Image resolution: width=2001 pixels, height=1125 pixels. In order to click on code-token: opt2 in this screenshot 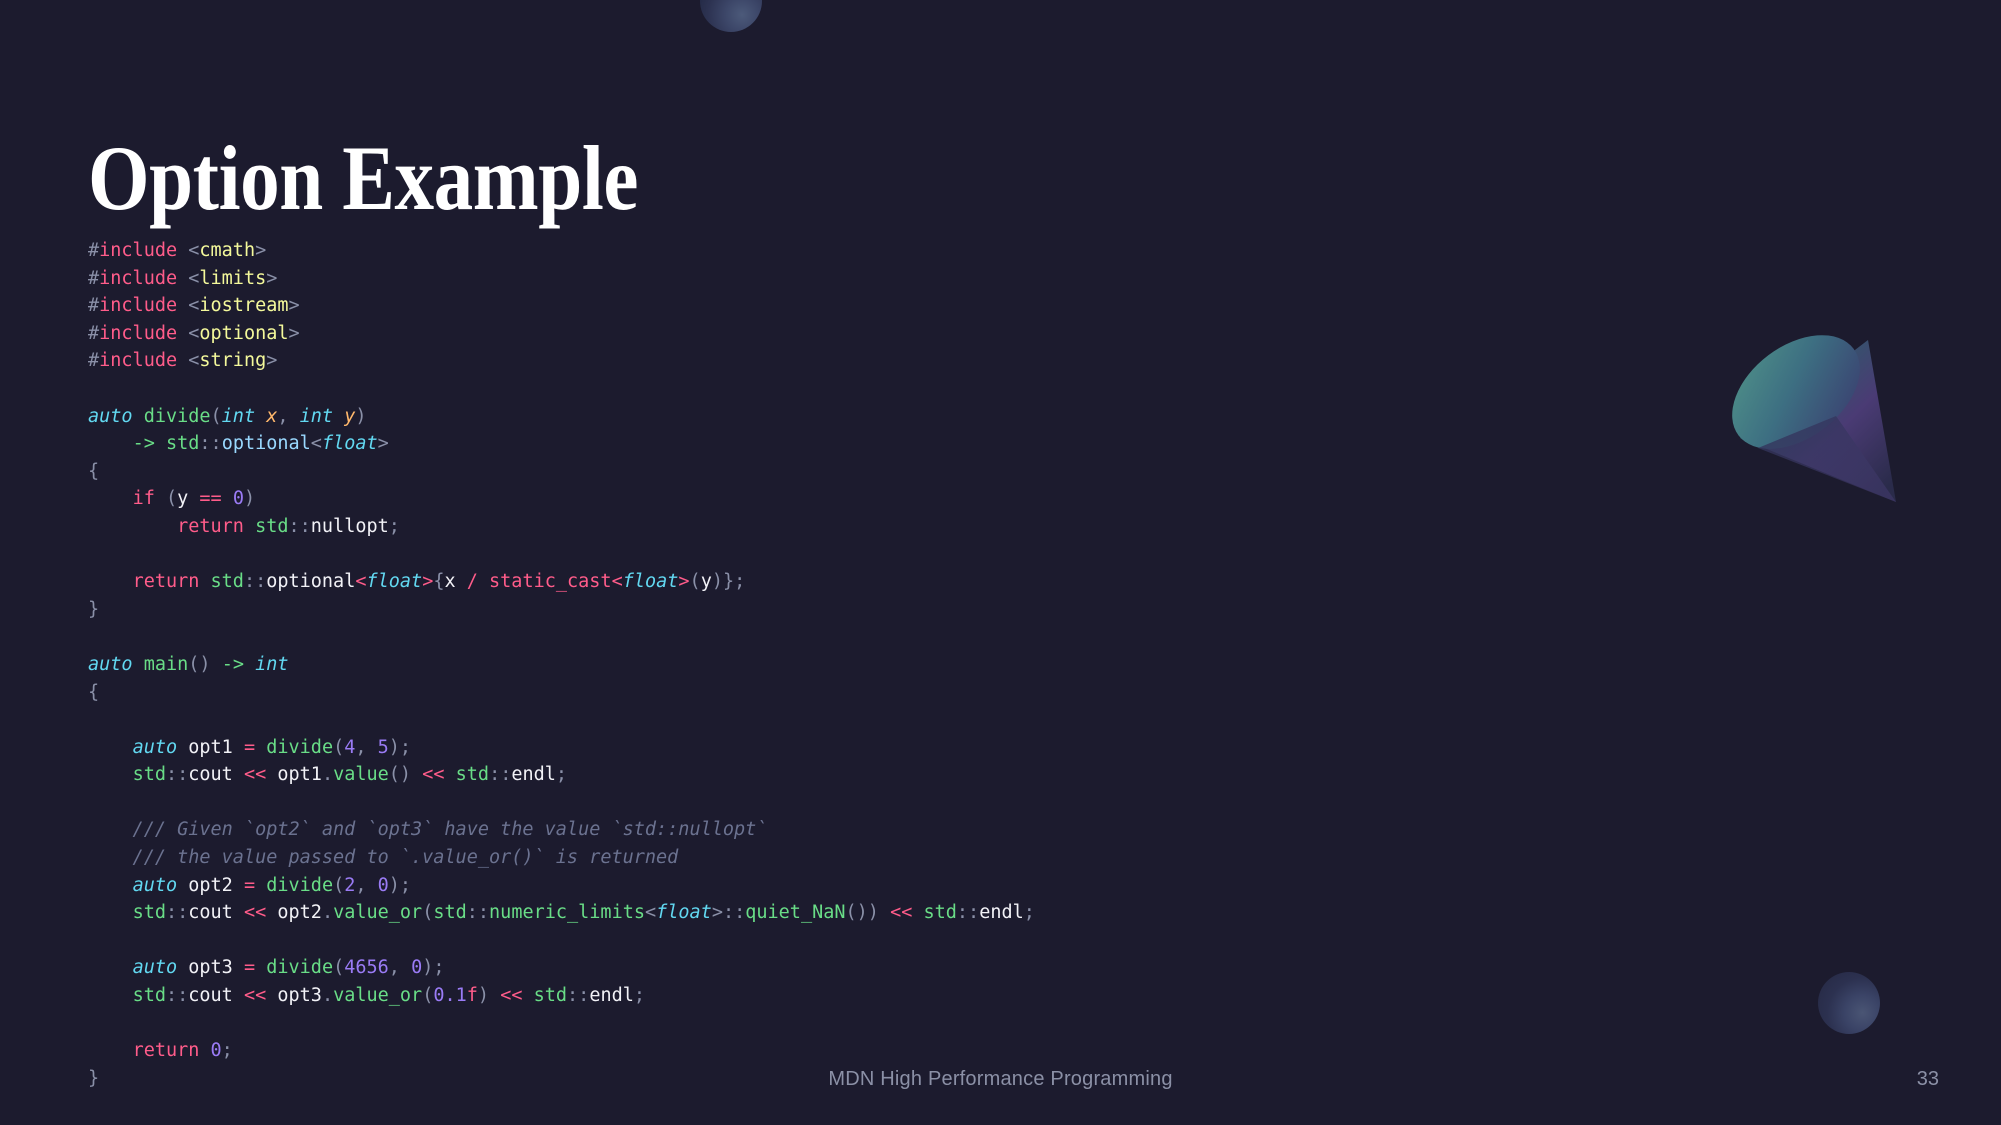, I will do `click(210, 885)`.